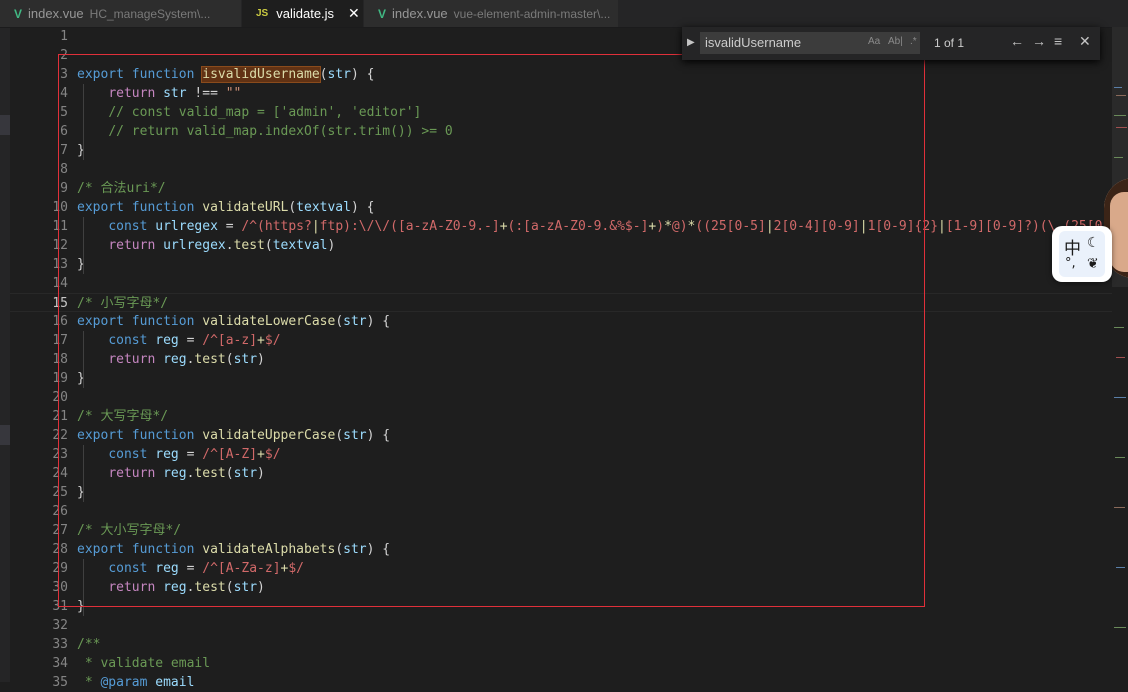 Image resolution: width=1128 pixels, height=692 pixels. What do you see at coordinates (874, 41) in the screenshot?
I see `match-case-icon: Aa` at bounding box center [874, 41].